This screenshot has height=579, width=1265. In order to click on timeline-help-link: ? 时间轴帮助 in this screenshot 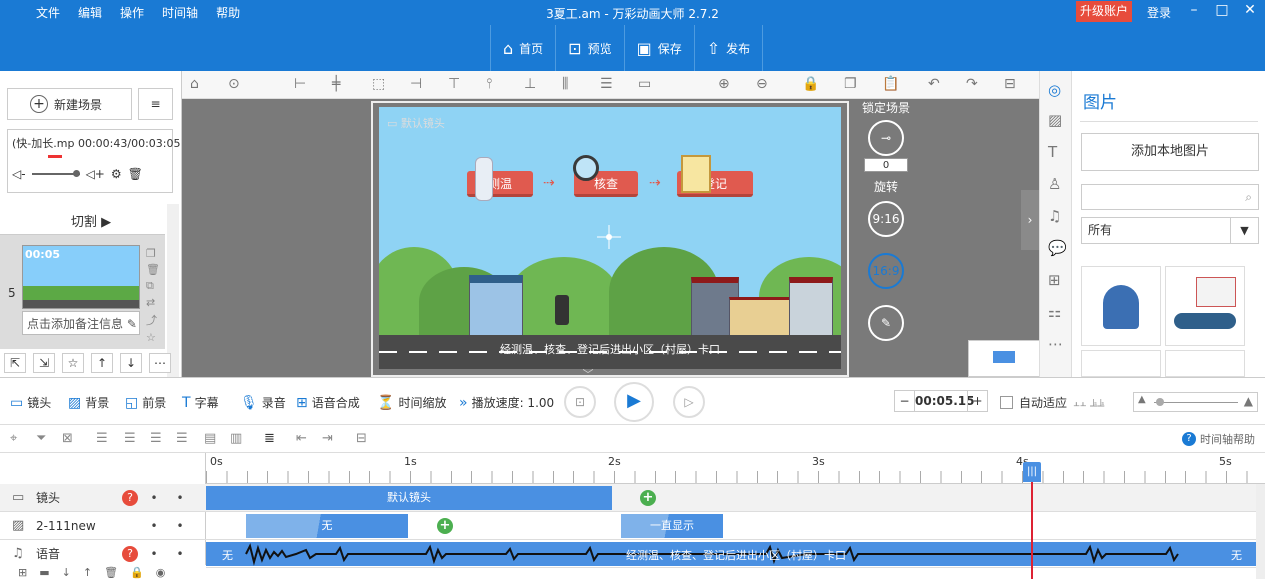, I will do `click(1218, 439)`.